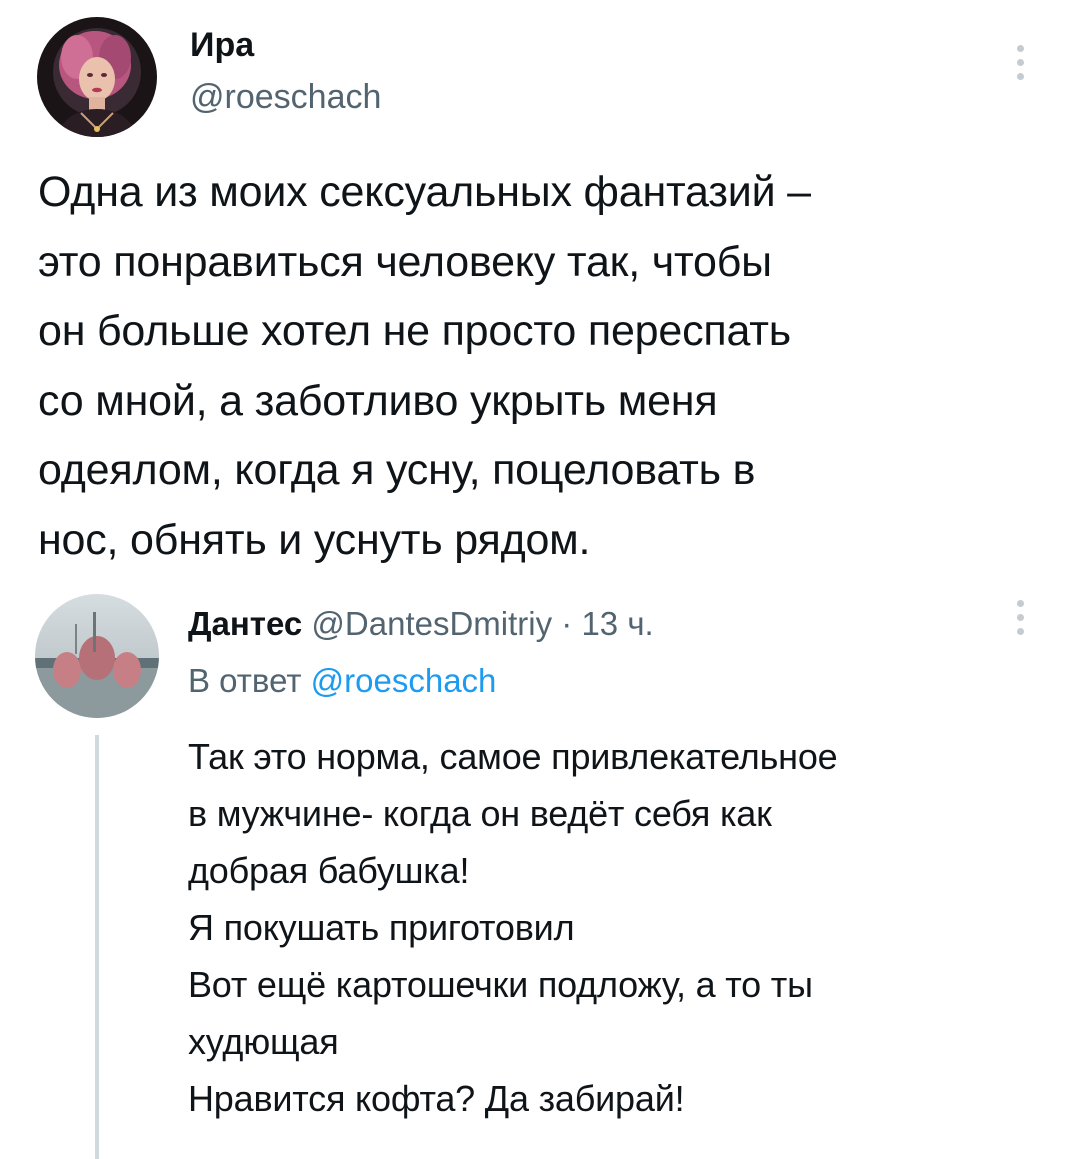  I want to click on avatar-illustration, so click(97, 77).